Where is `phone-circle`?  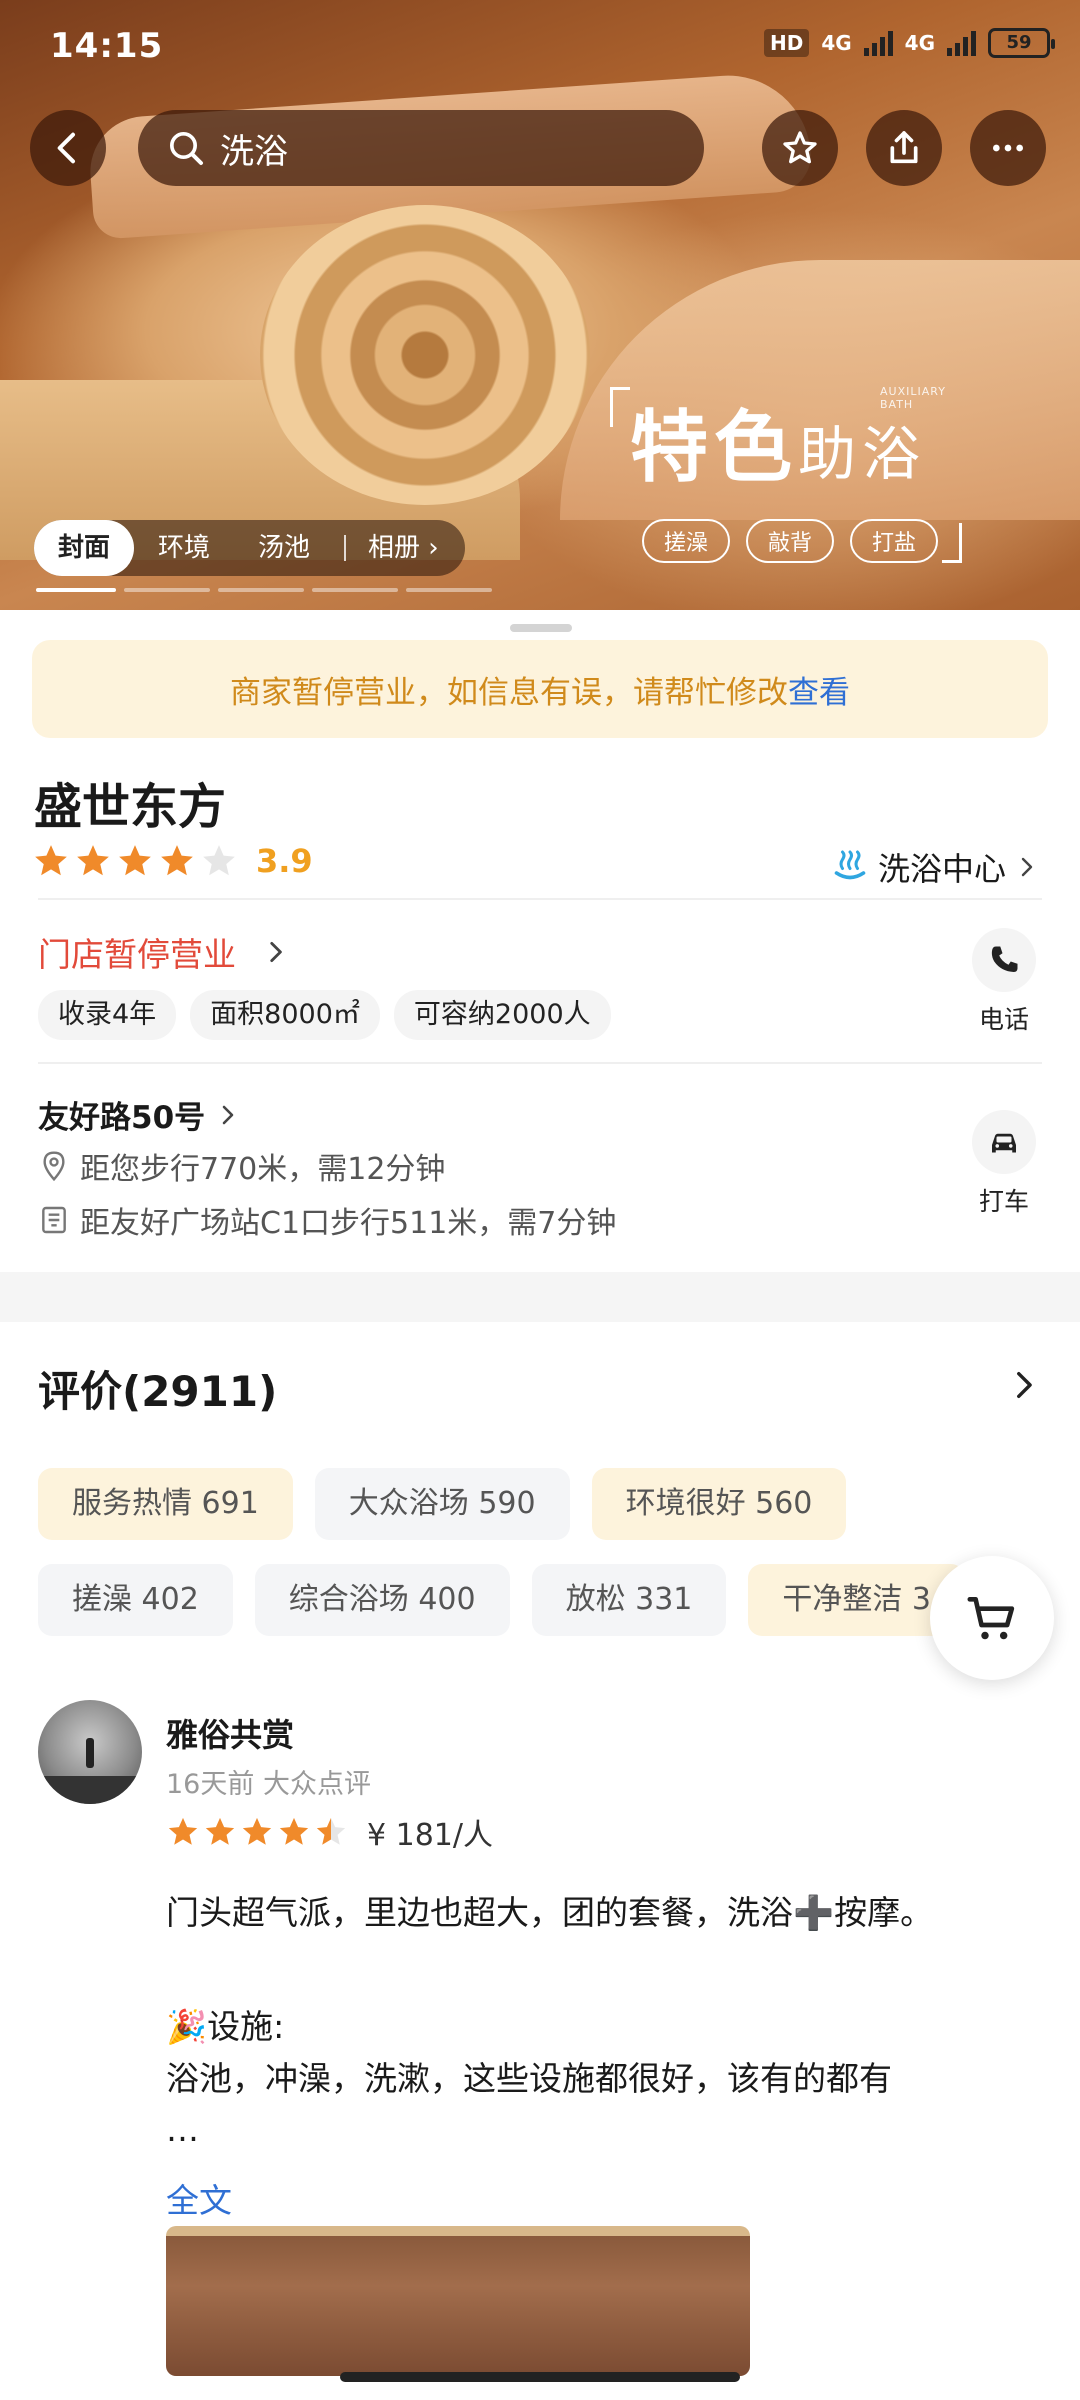
phone-circle is located at coordinates (1004, 960).